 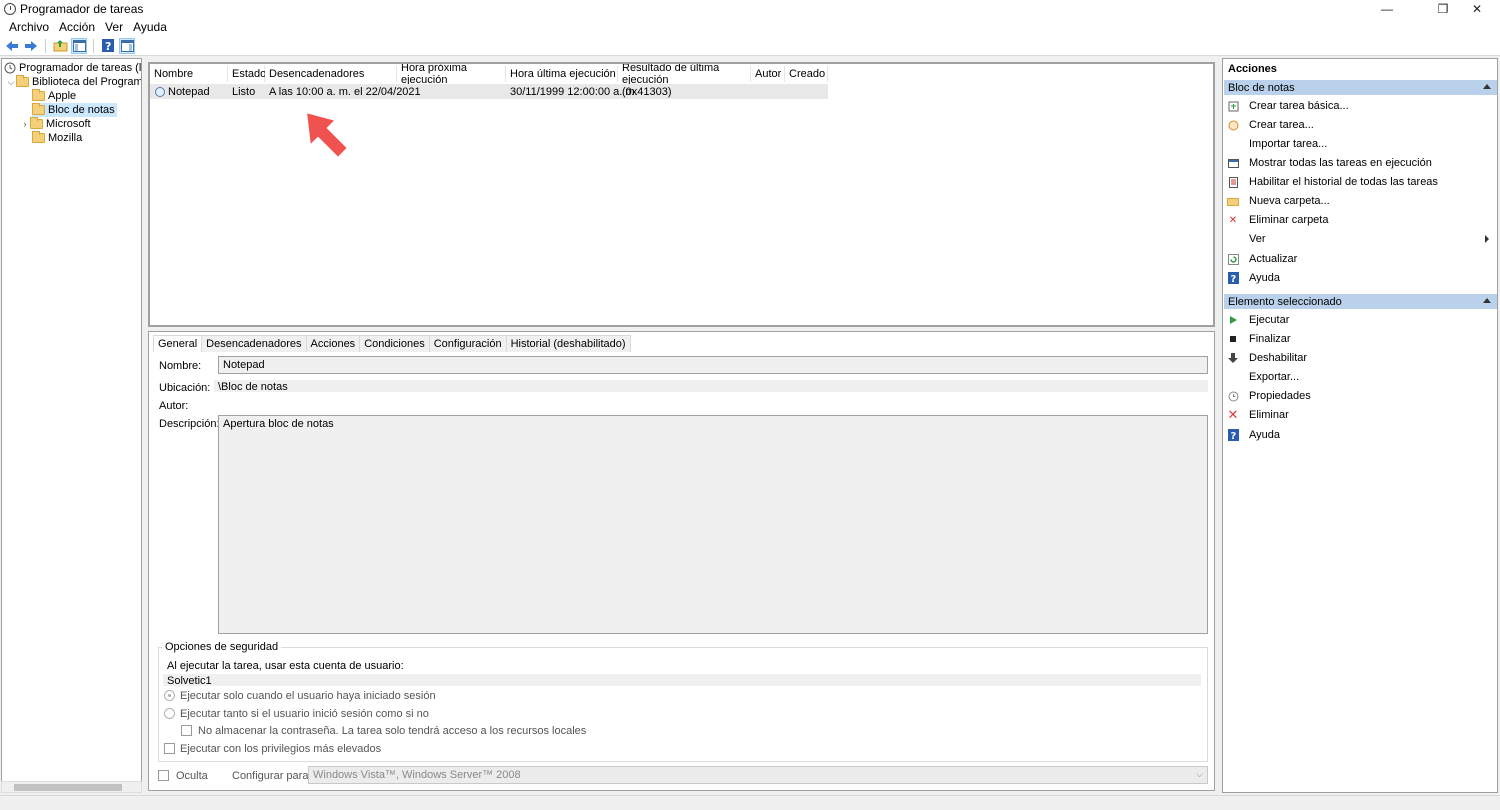 What do you see at coordinates (169, 713) in the screenshot?
I see `radio-whether-logged-on` at bounding box center [169, 713].